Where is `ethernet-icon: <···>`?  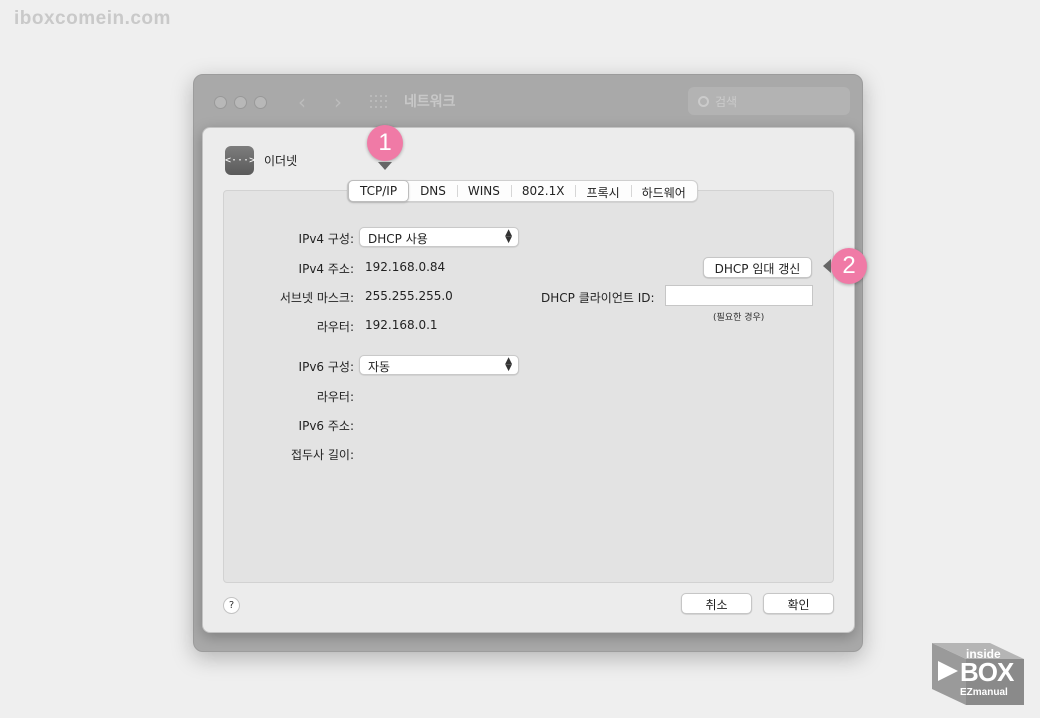
ethernet-icon: <···> is located at coordinates (240, 160).